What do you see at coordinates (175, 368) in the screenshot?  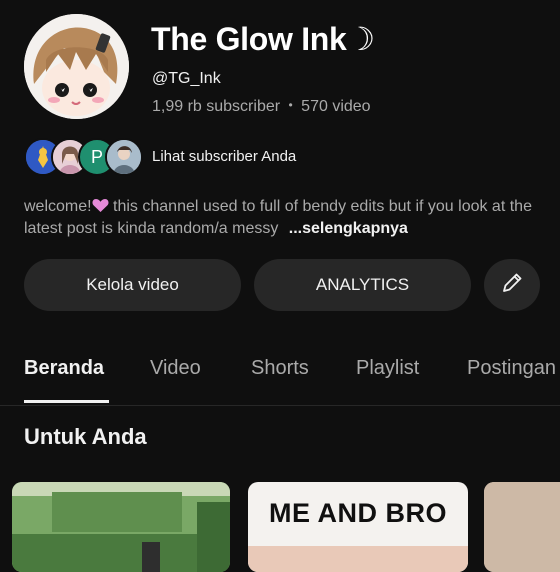 I see `tab-video: Video` at bounding box center [175, 368].